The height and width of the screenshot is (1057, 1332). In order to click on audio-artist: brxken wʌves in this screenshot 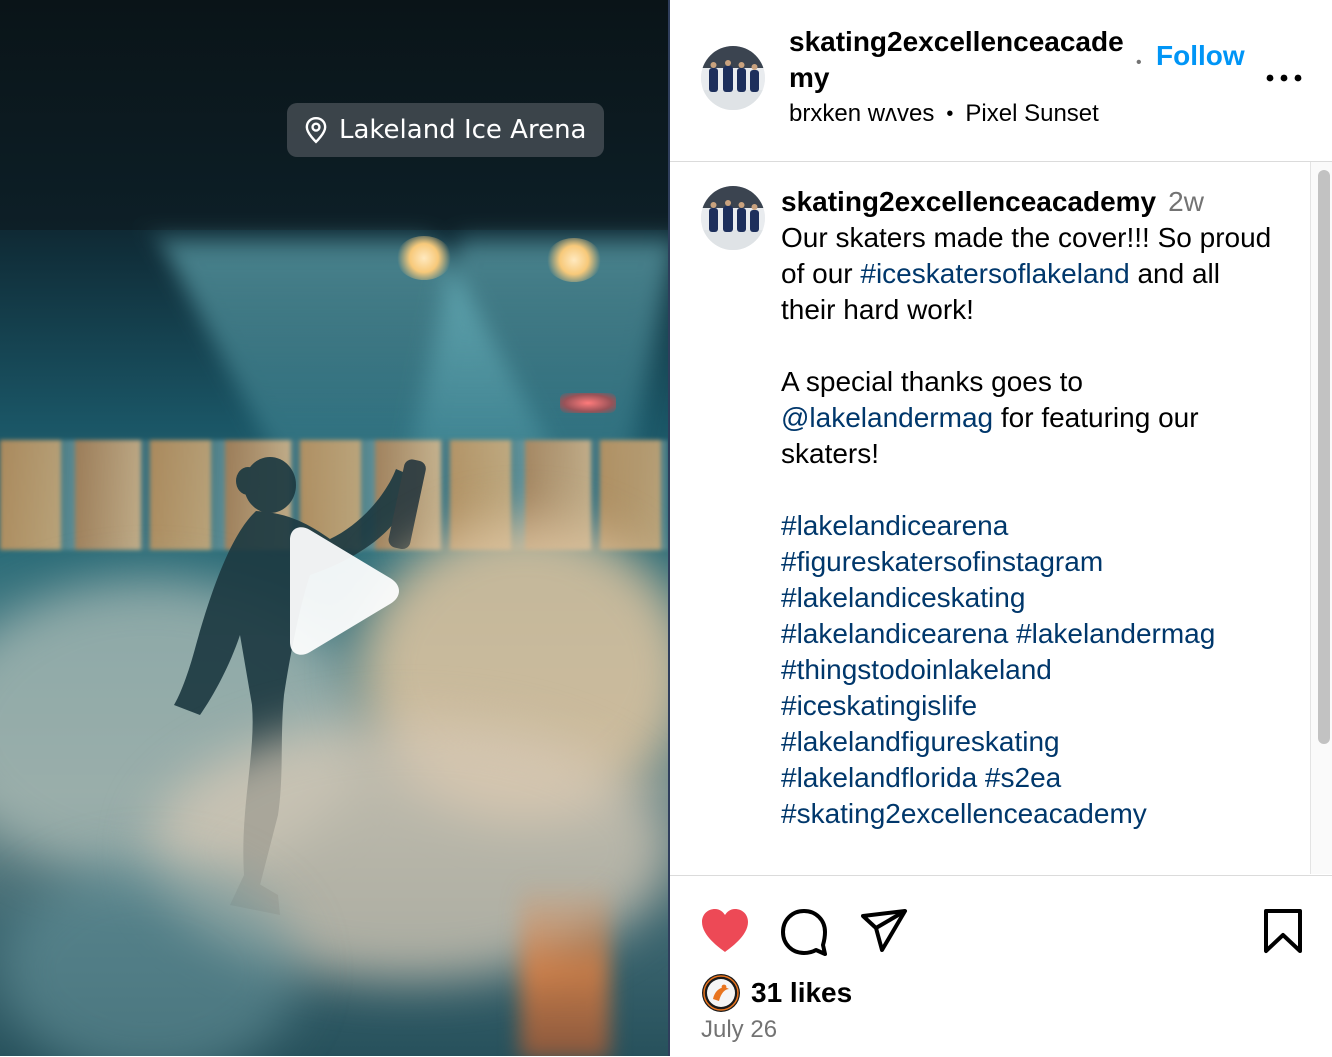, I will do `click(862, 113)`.